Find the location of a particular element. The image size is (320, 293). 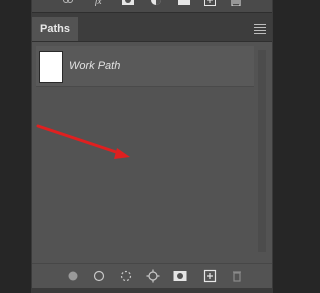

paths-bottom-toolbar is located at coordinates (152, 275).